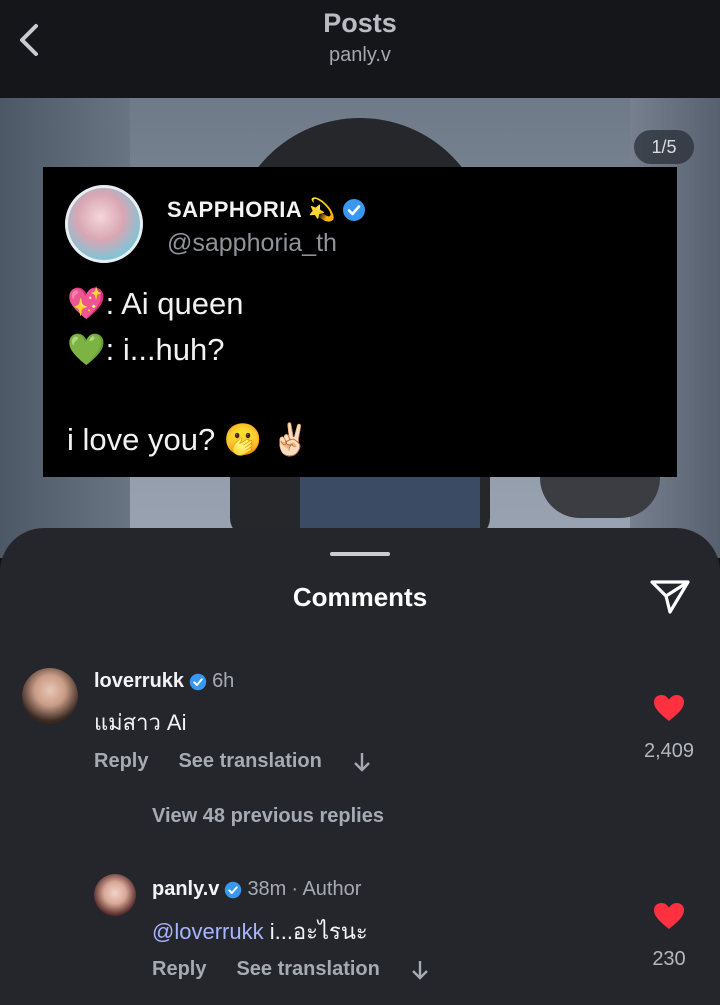 This screenshot has height=1005, width=720. I want to click on tweet-name-text: SAPPHORIA, so click(235, 209).